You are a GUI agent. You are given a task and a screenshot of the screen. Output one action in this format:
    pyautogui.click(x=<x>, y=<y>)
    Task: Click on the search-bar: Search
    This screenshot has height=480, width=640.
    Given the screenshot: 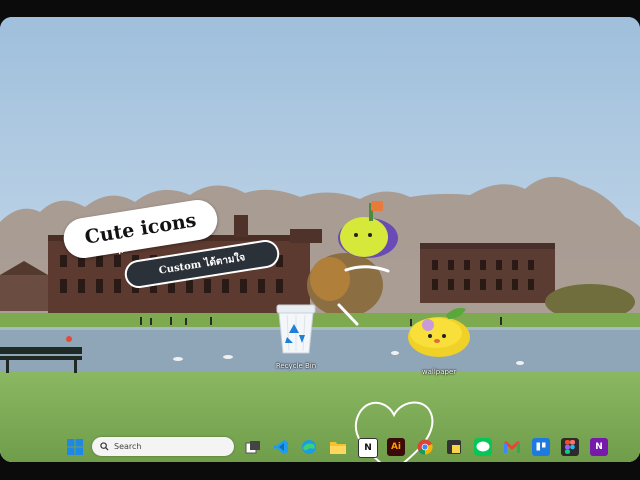 What is the action you would take?
    pyautogui.click(x=163, y=446)
    